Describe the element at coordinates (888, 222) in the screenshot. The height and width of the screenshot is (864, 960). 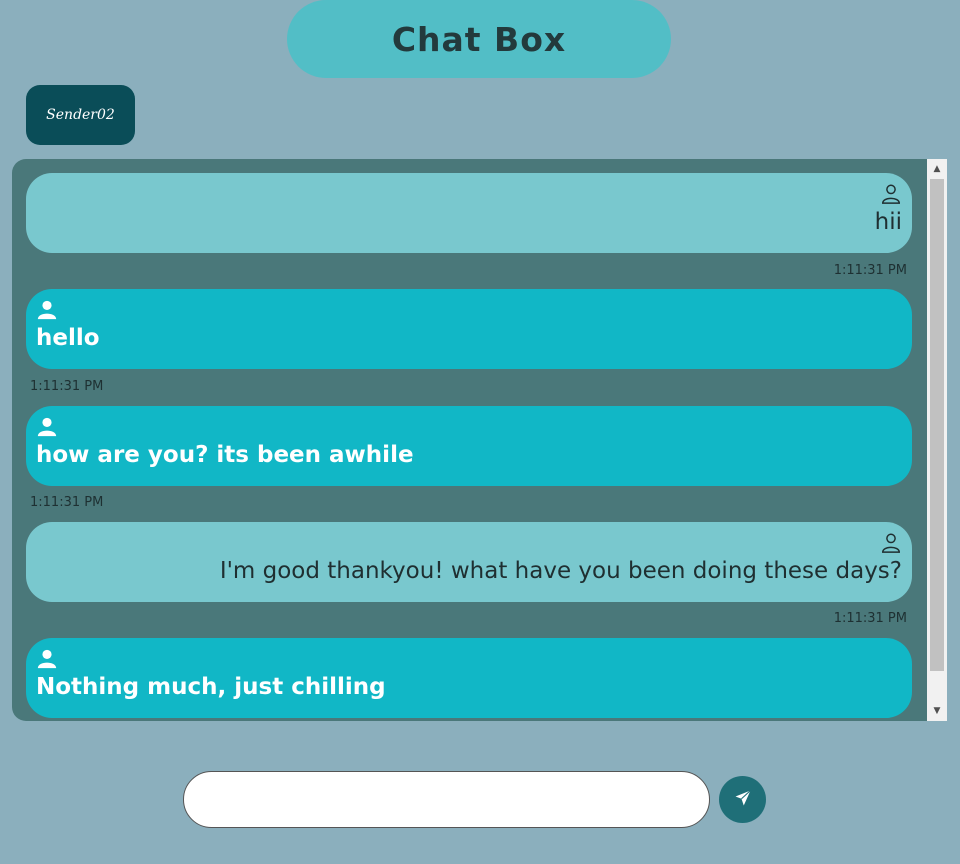
I see `message-text: hii` at that location.